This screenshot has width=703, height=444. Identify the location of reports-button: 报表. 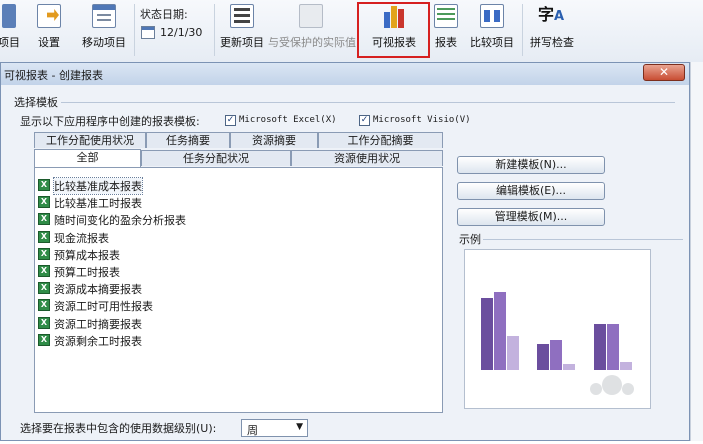
(446, 30).